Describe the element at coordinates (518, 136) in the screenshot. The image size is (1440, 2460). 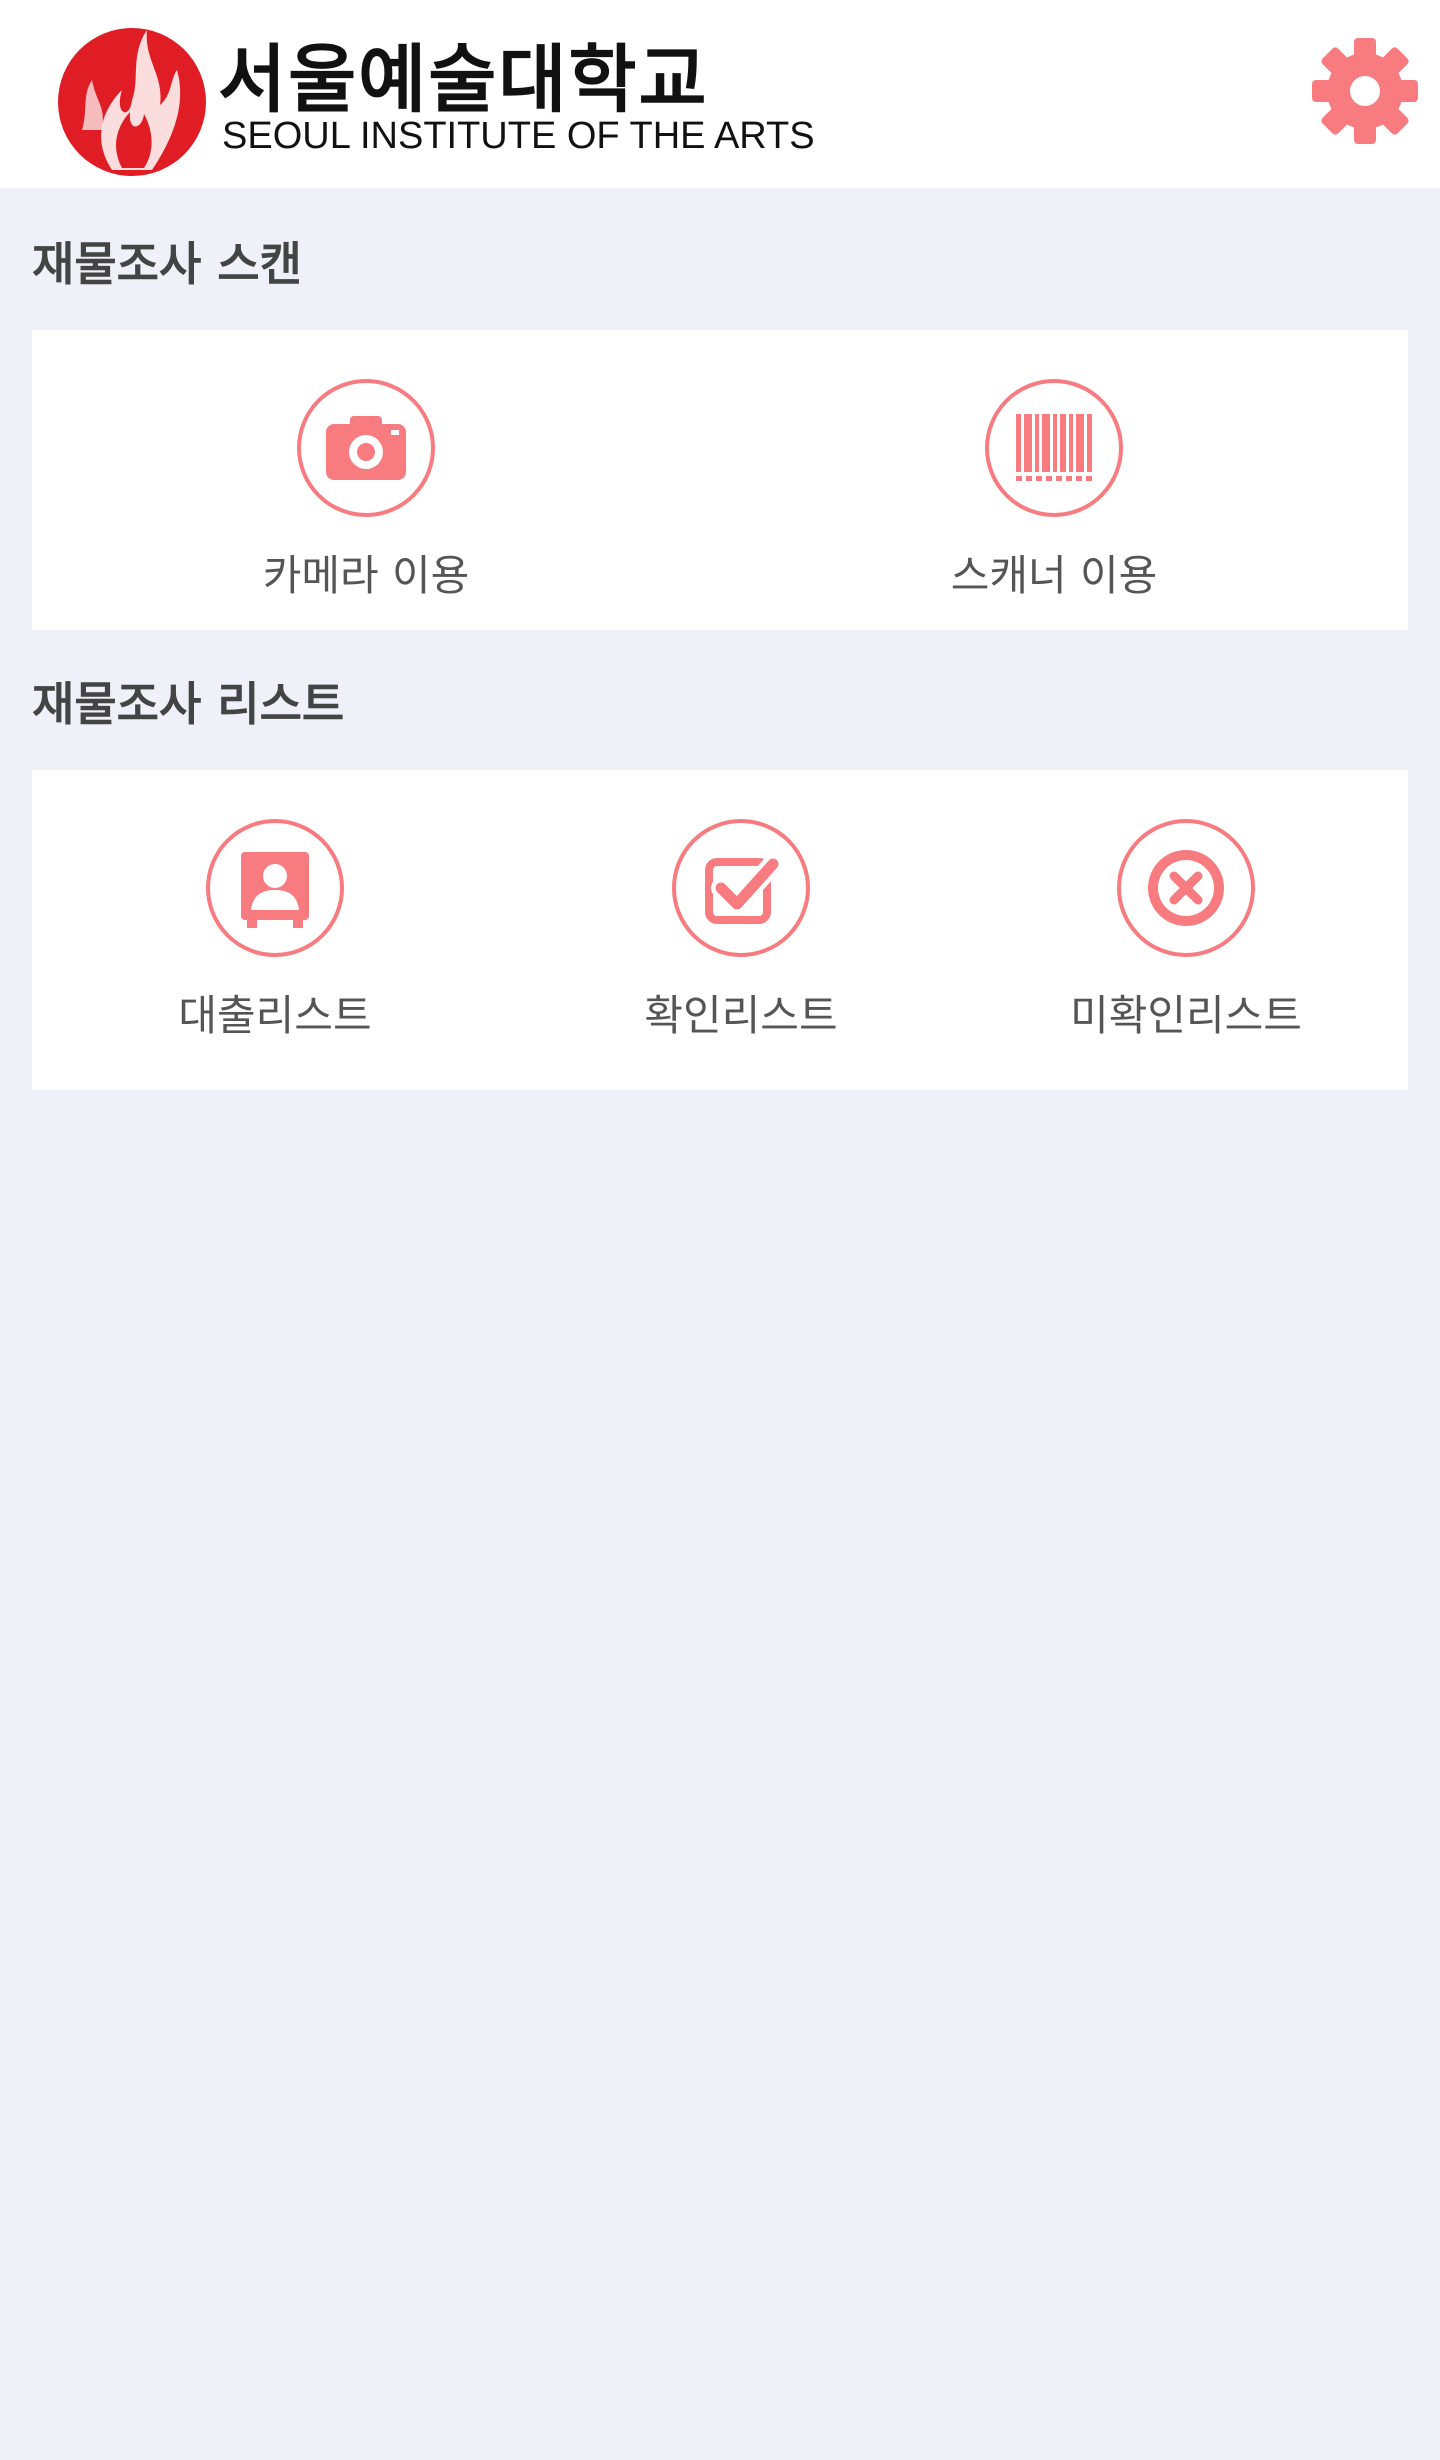
I see `logo-english-name: SEOUL INSTITUTE OF THE ARTS` at that location.